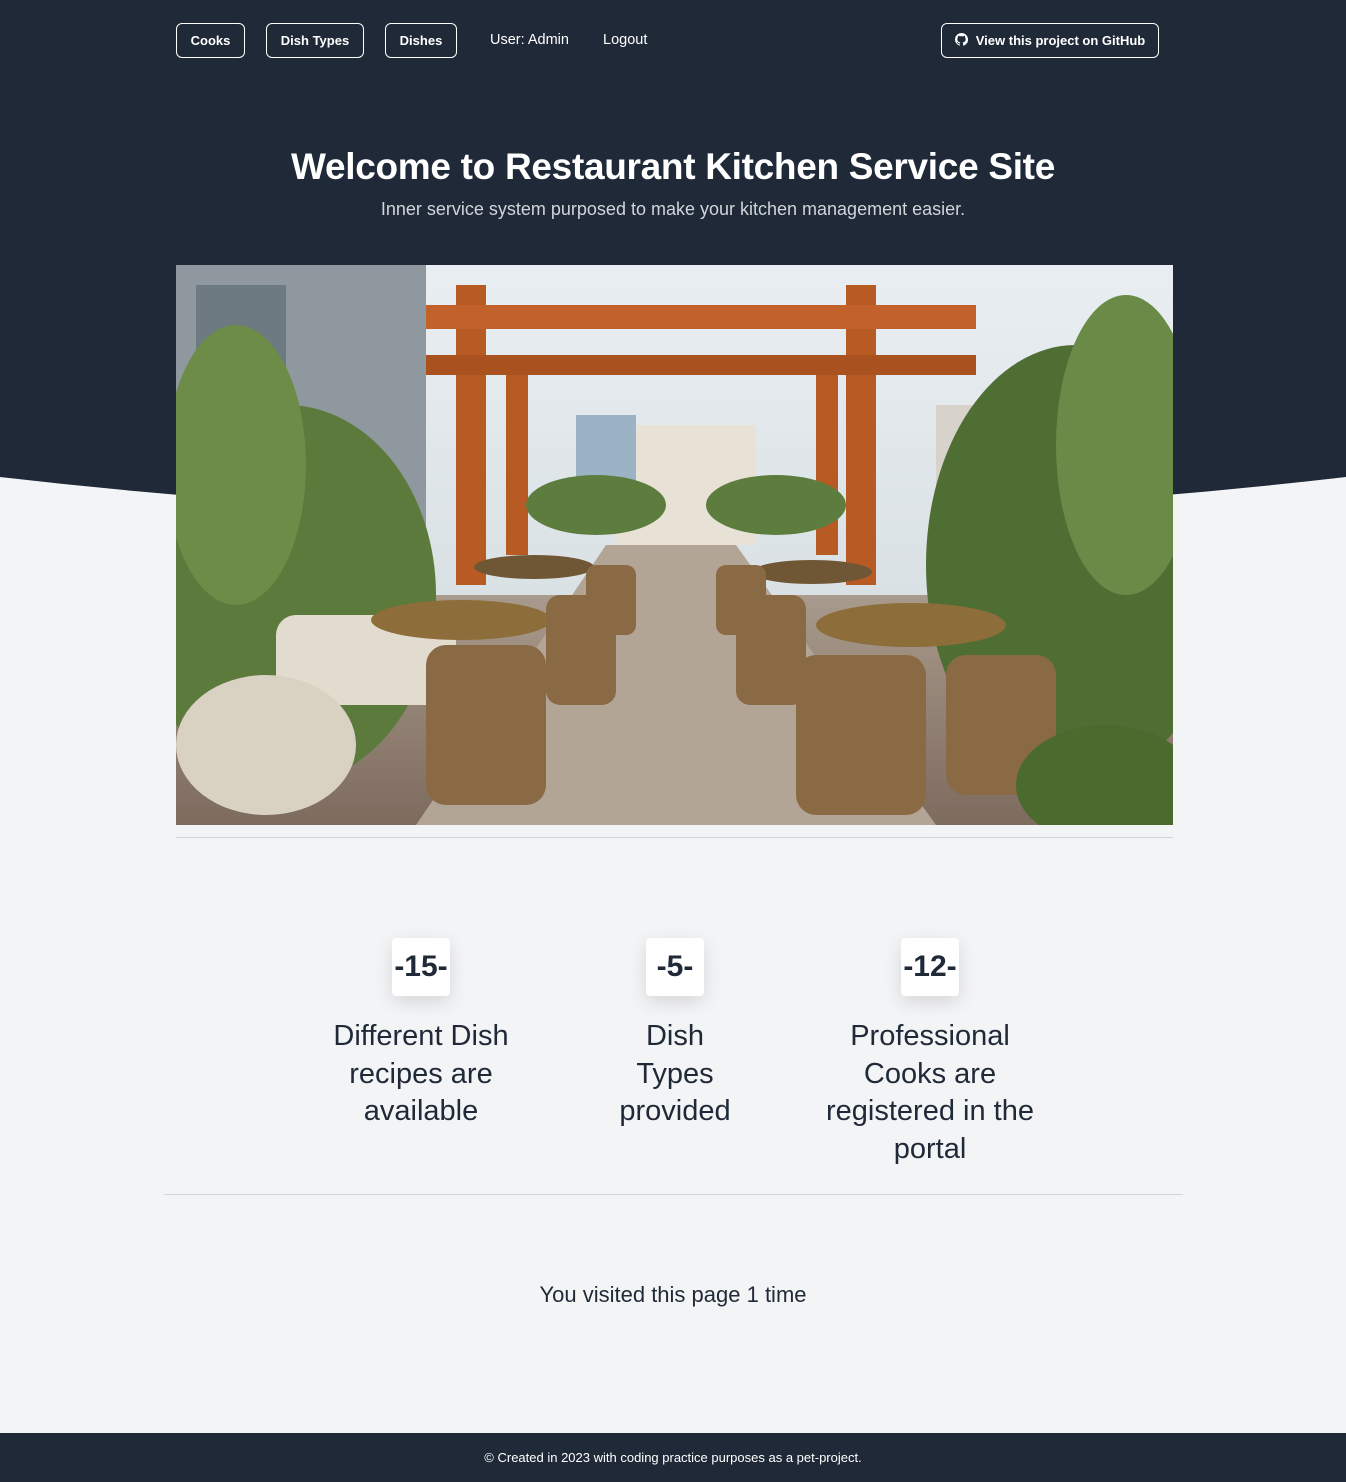 Image resolution: width=1346 pixels, height=1482 pixels. I want to click on nav-cooks-button: Cooks, so click(210, 40).